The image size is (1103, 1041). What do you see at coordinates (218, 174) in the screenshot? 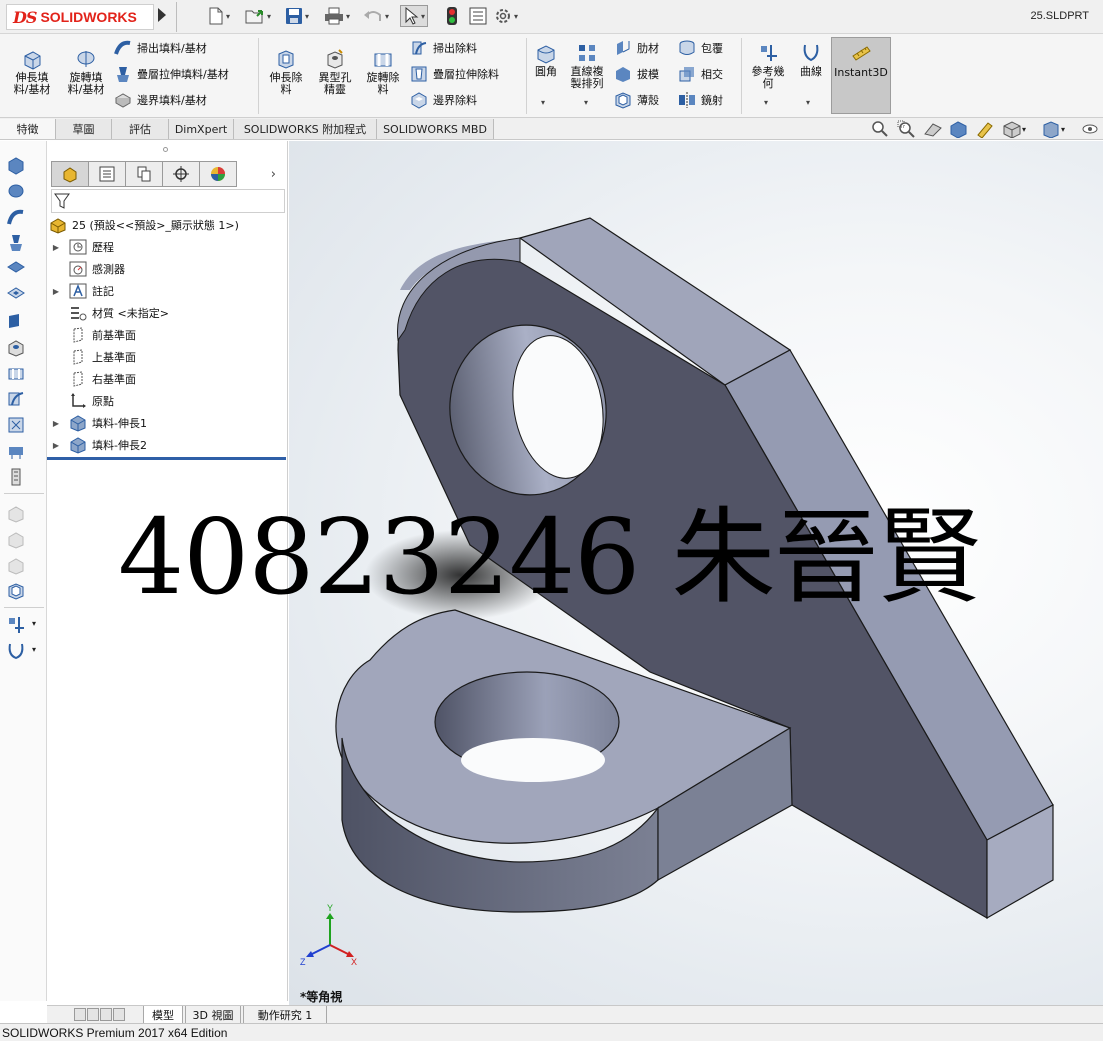
I see `tab-display-manager` at bounding box center [218, 174].